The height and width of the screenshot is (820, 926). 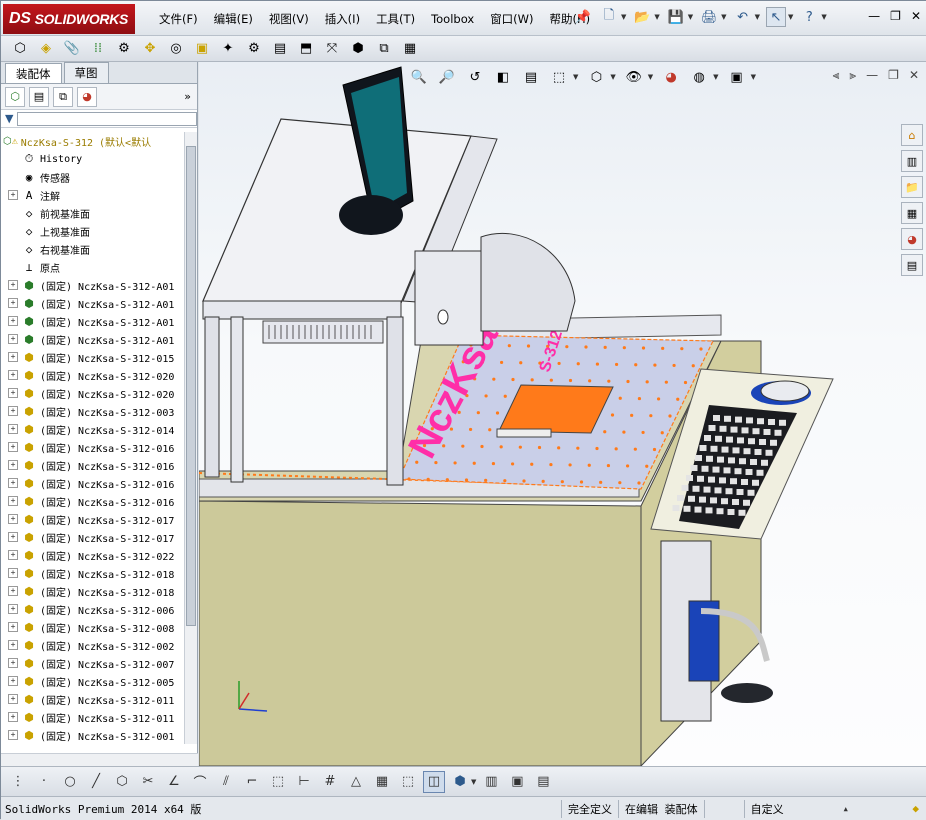 I want to click on apply-scene-icon: ◍, so click(x=699, y=77).